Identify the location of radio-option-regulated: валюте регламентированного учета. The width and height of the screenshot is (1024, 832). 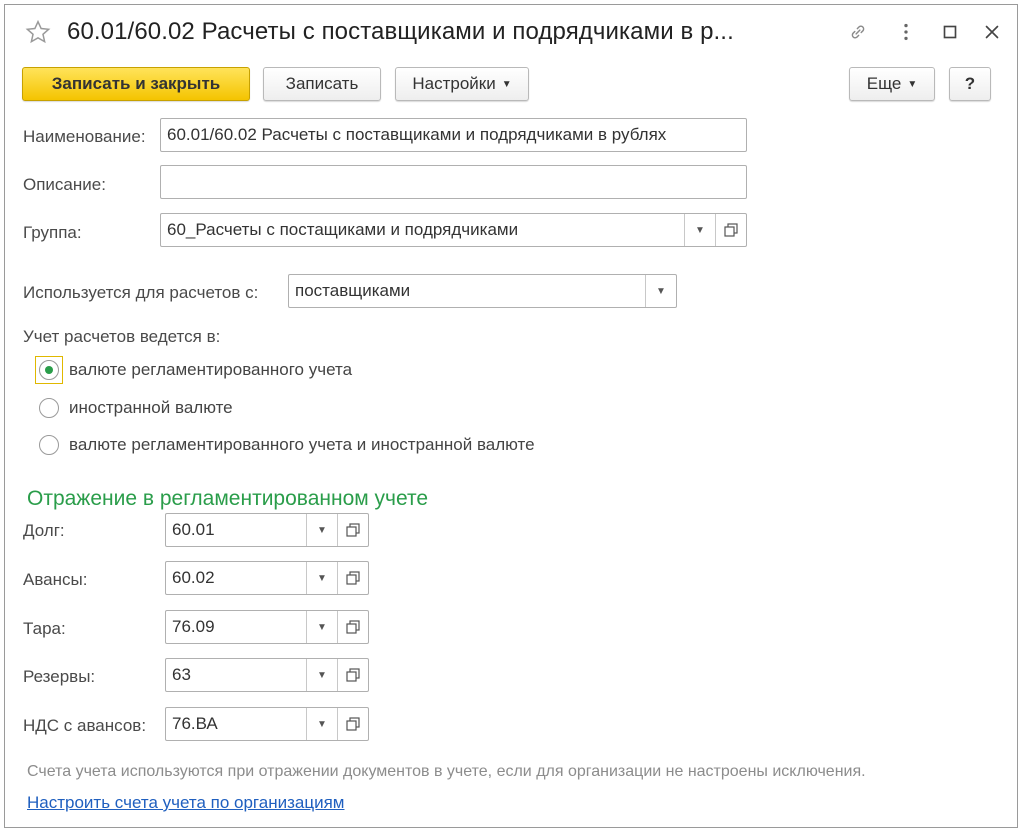
(194, 370).